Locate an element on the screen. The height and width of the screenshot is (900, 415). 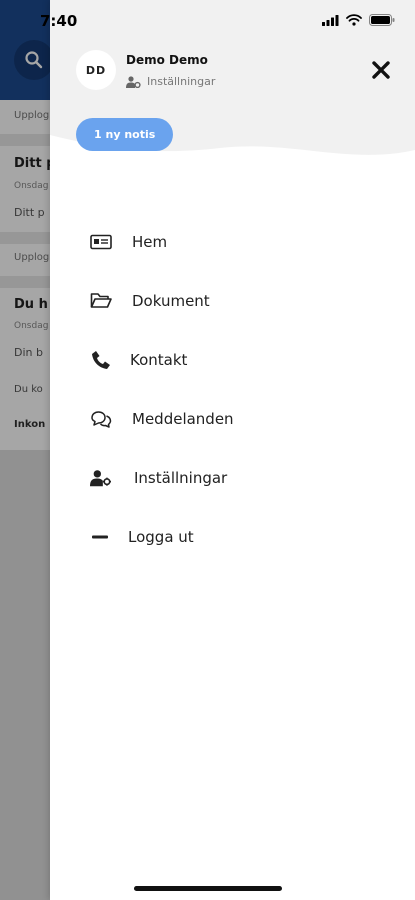
close-icon is located at coordinates (381, 70).